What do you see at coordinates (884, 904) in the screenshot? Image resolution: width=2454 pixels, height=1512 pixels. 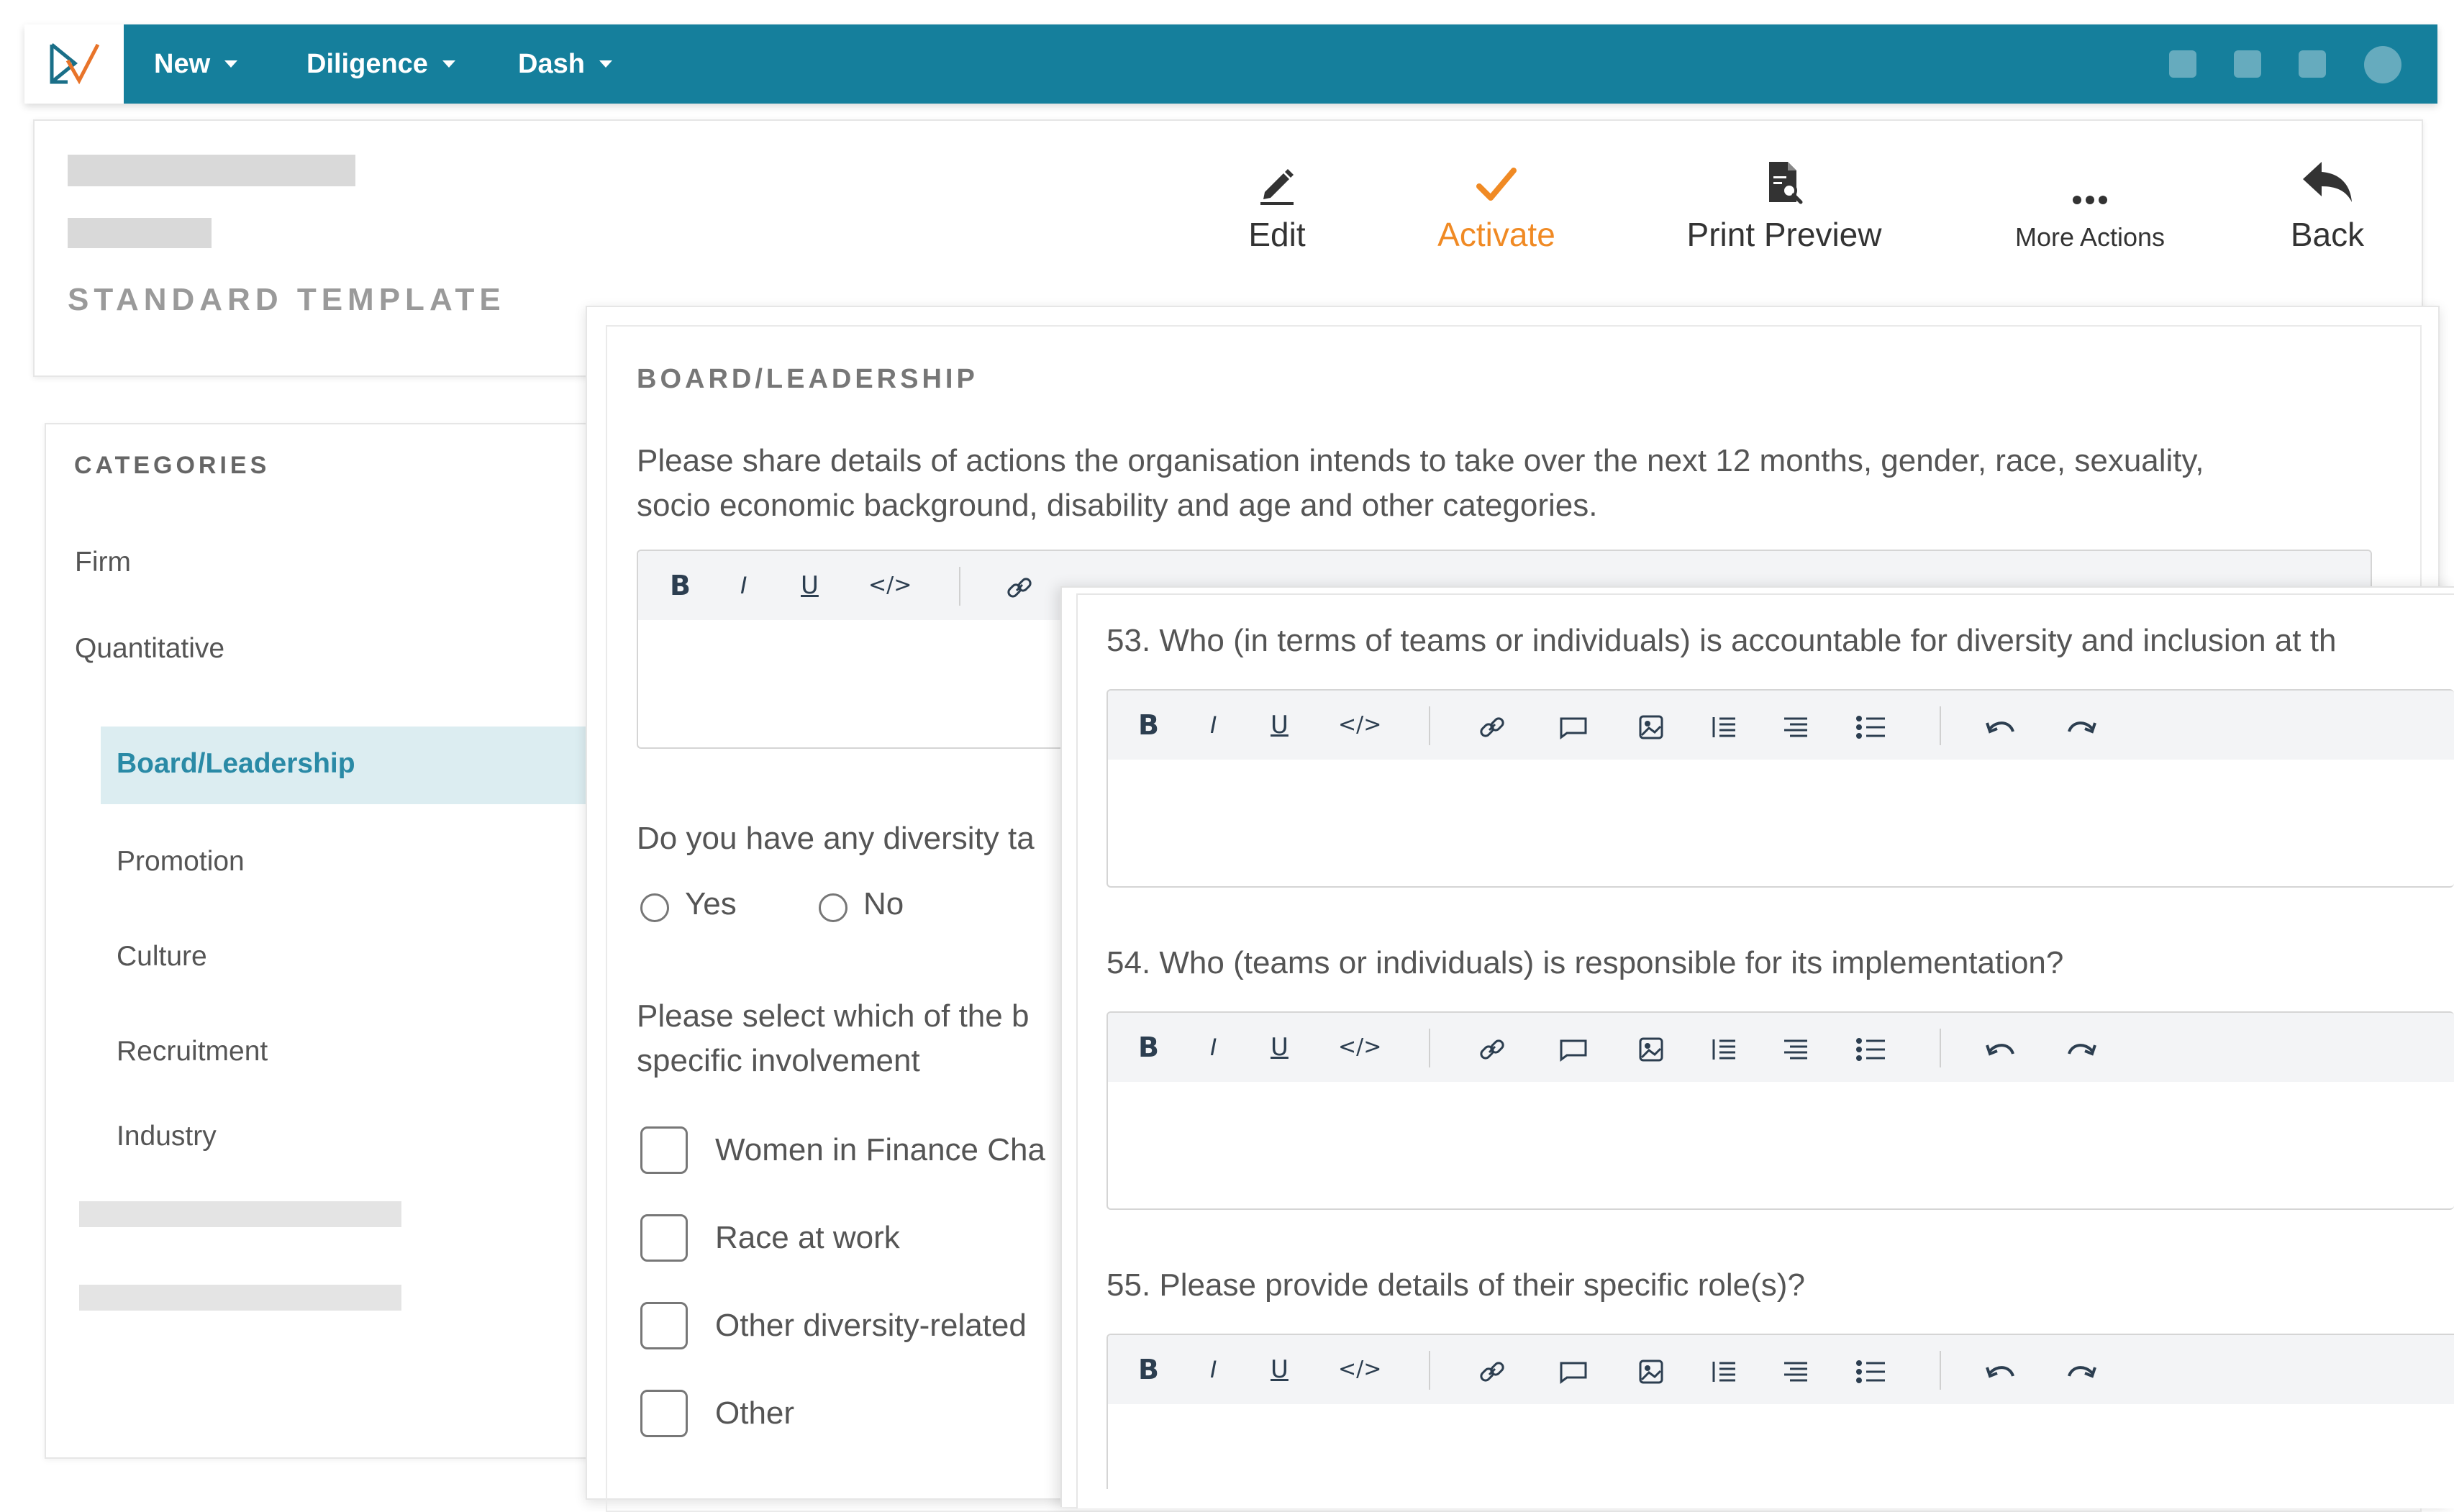 I see `radio-no-label: No` at bounding box center [884, 904].